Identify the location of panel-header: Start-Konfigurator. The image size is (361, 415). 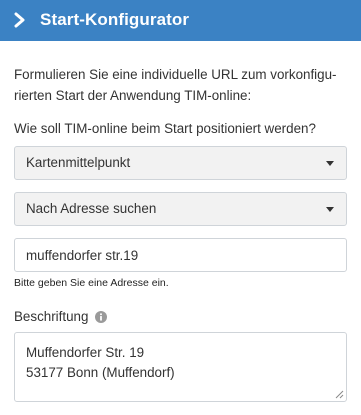
(180, 20).